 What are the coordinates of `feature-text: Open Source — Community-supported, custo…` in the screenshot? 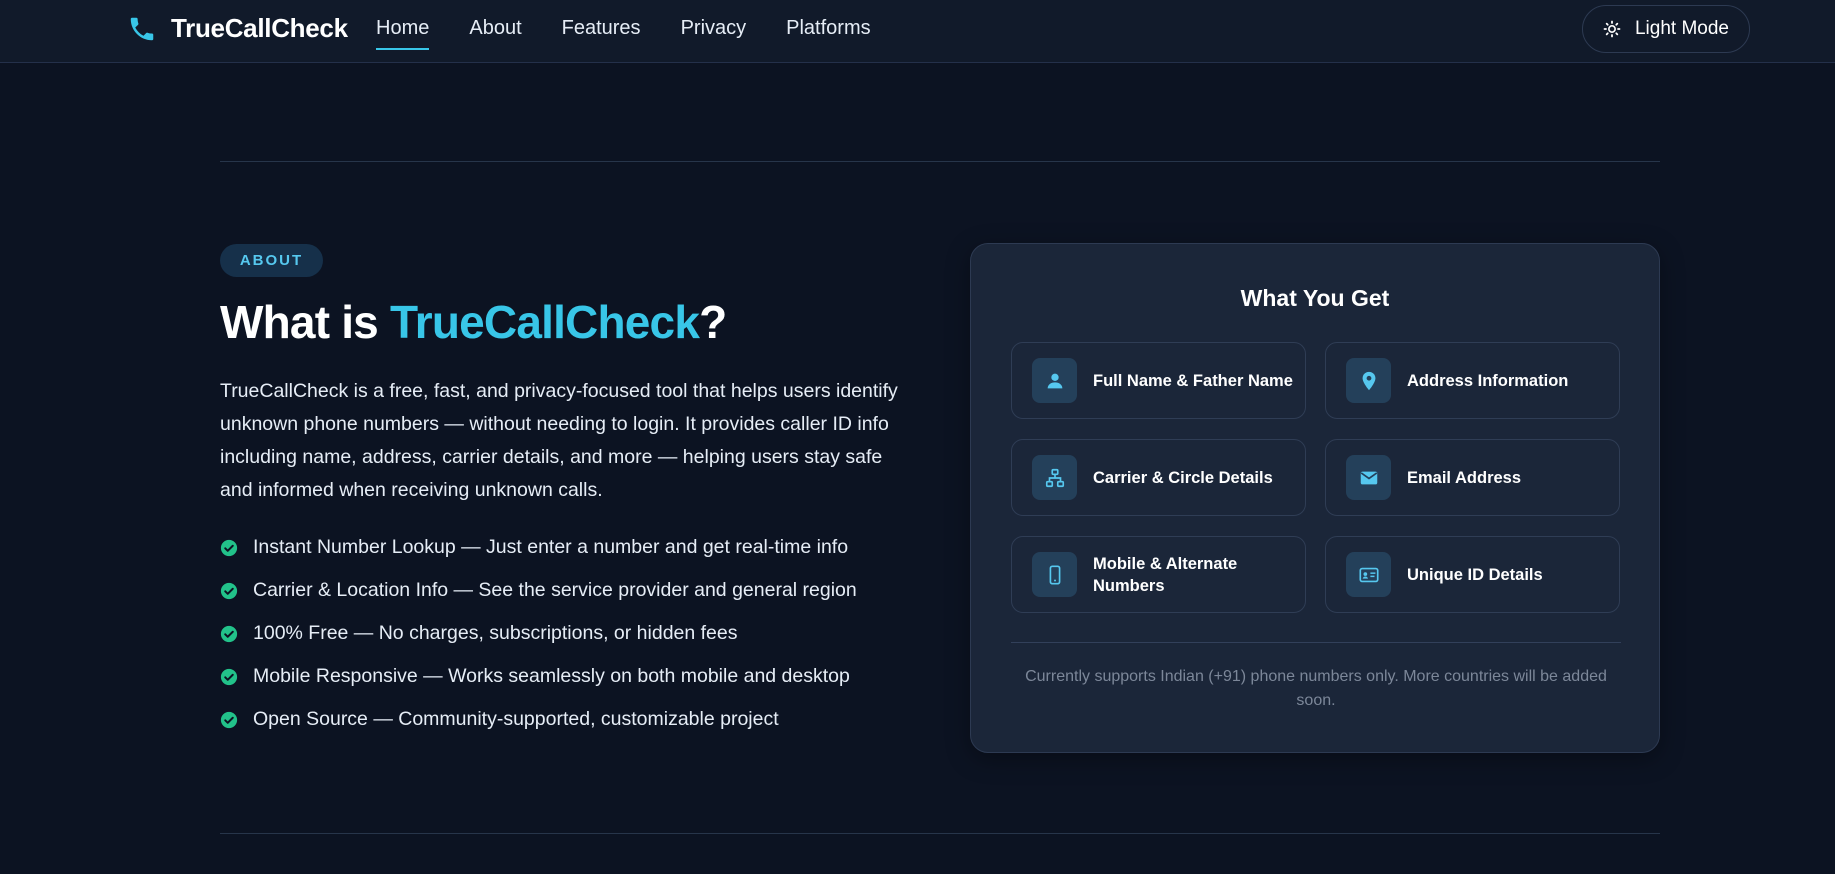 It's located at (516, 719).